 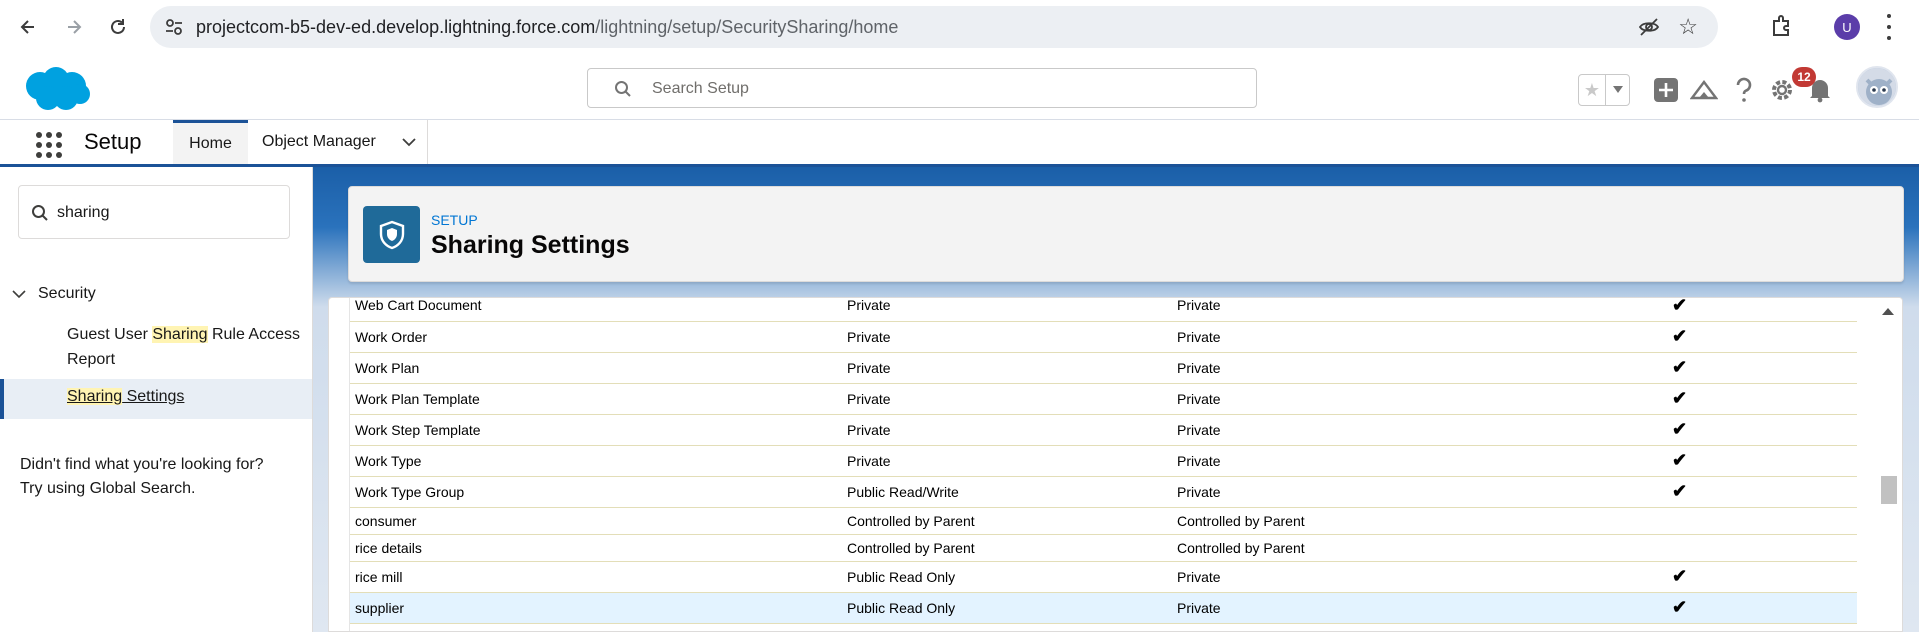 What do you see at coordinates (454, 220) in the screenshot?
I see `page-eyebrow: SETUP` at bounding box center [454, 220].